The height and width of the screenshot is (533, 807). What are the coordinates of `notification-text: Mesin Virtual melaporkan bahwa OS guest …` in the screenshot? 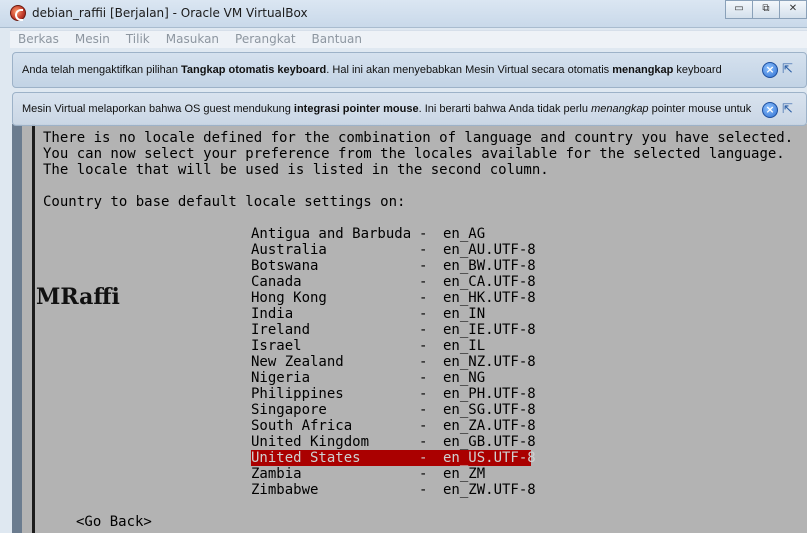 It's located at (386, 109).